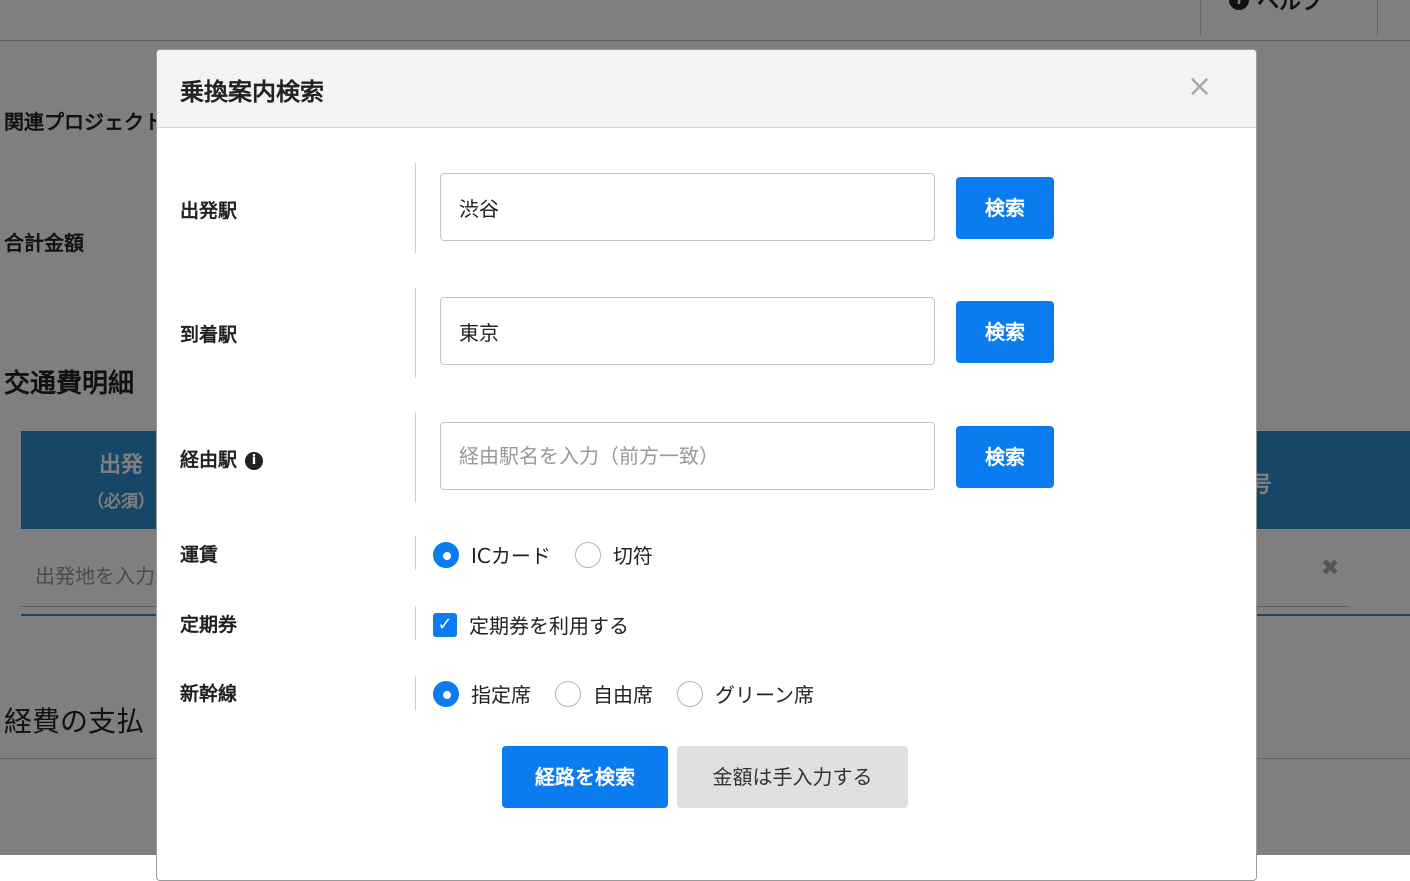 Image resolution: width=1410 pixels, height=881 pixels. What do you see at coordinates (792, 777) in the screenshot?
I see `manual-amount-button: 金額は手入力する` at bounding box center [792, 777].